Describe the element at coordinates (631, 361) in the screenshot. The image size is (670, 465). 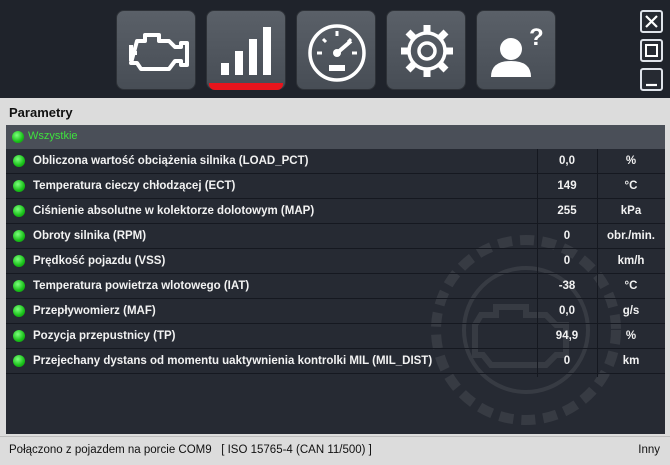
I see `parameter-unit: km` at that location.